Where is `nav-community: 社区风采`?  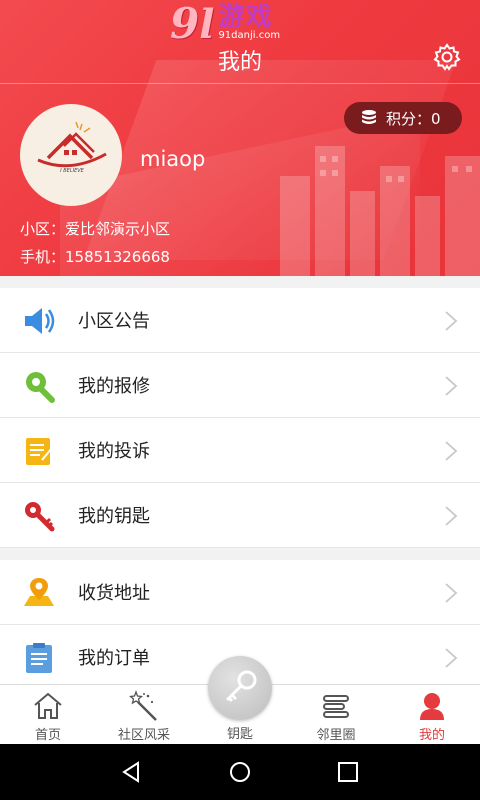 nav-community: 社区风采 is located at coordinates (144, 715).